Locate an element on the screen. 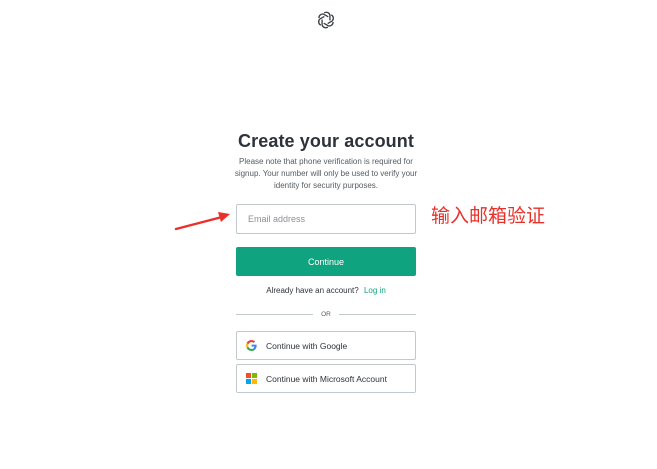  continue-with-google-button: Continue with Google is located at coordinates (326, 345).